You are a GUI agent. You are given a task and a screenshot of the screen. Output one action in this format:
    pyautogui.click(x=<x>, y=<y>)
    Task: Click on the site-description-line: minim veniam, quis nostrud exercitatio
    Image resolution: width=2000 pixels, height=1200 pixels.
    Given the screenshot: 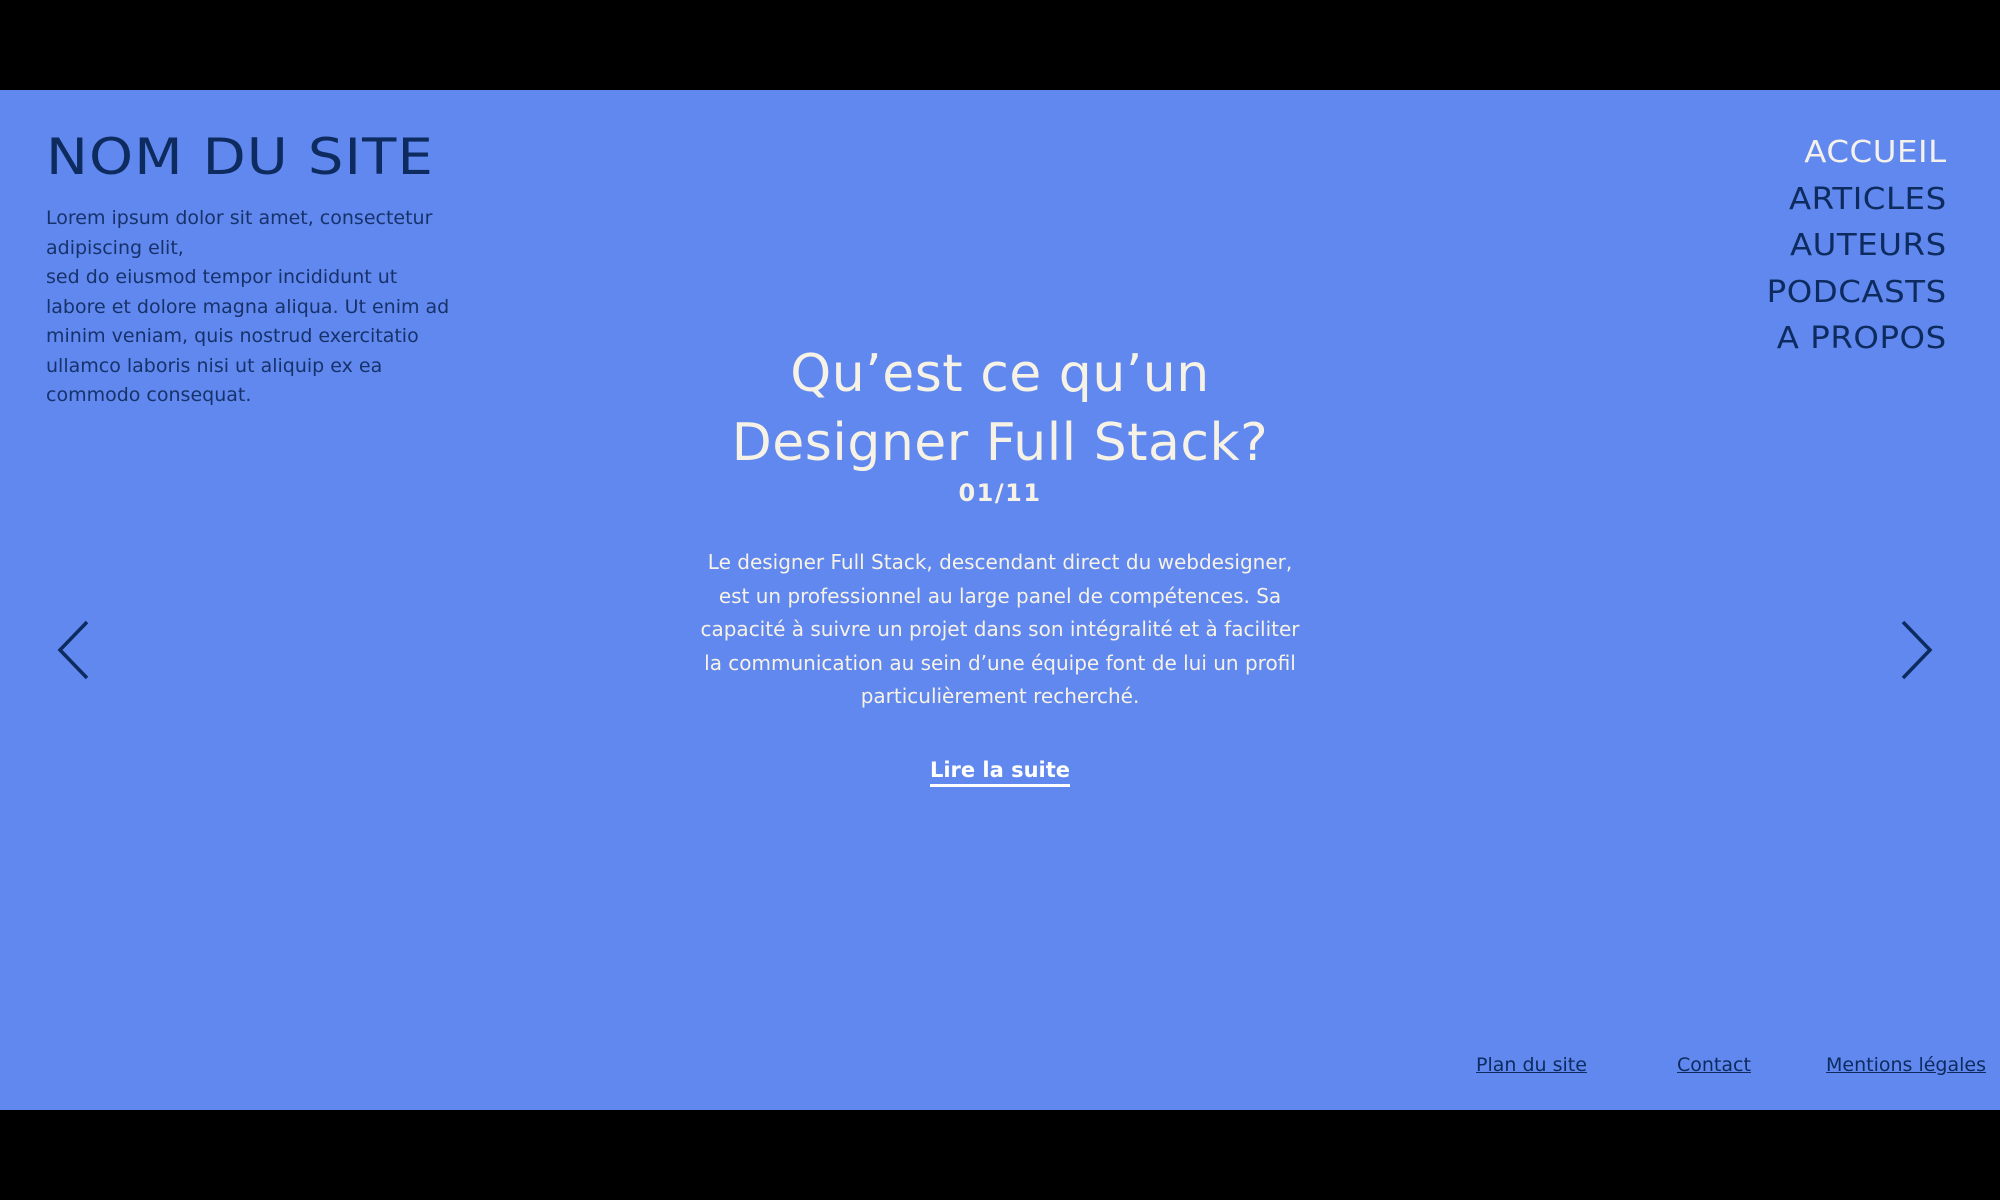 What is the action you would take?
    pyautogui.click(x=232, y=336)
    